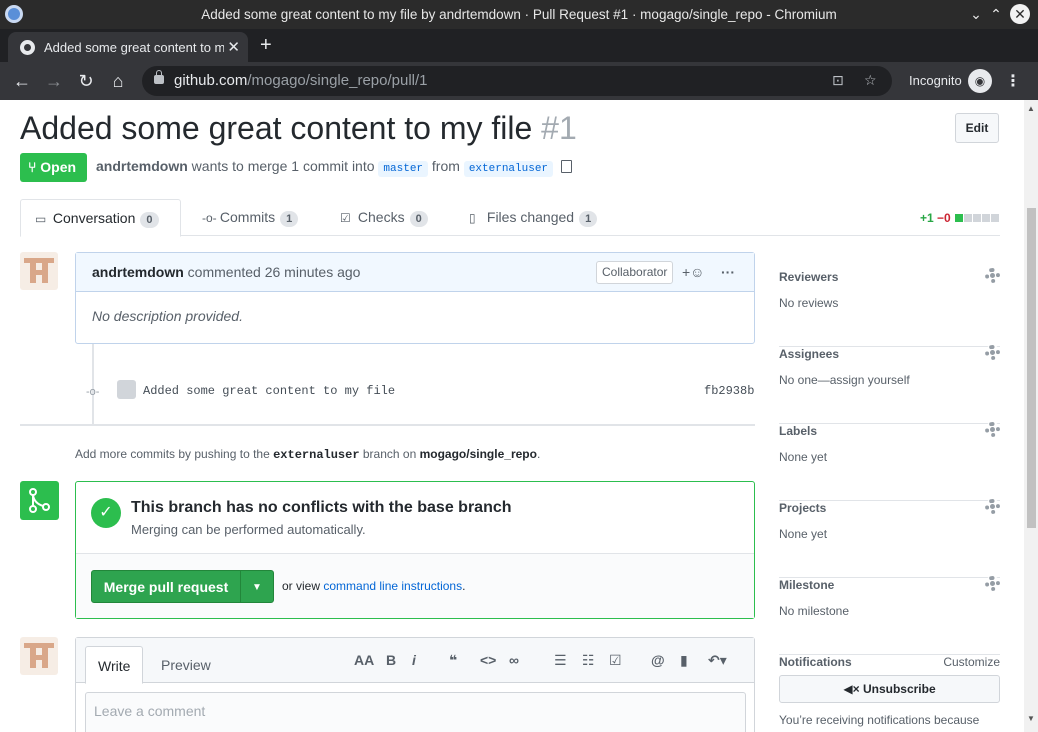 Image resolution: width=1038 pixels, height=732 pixels. What do you see at coordinates (1031, 368) in the screenshot?
I see `scrollbar-thumb` at bounding box center [1031, 368].